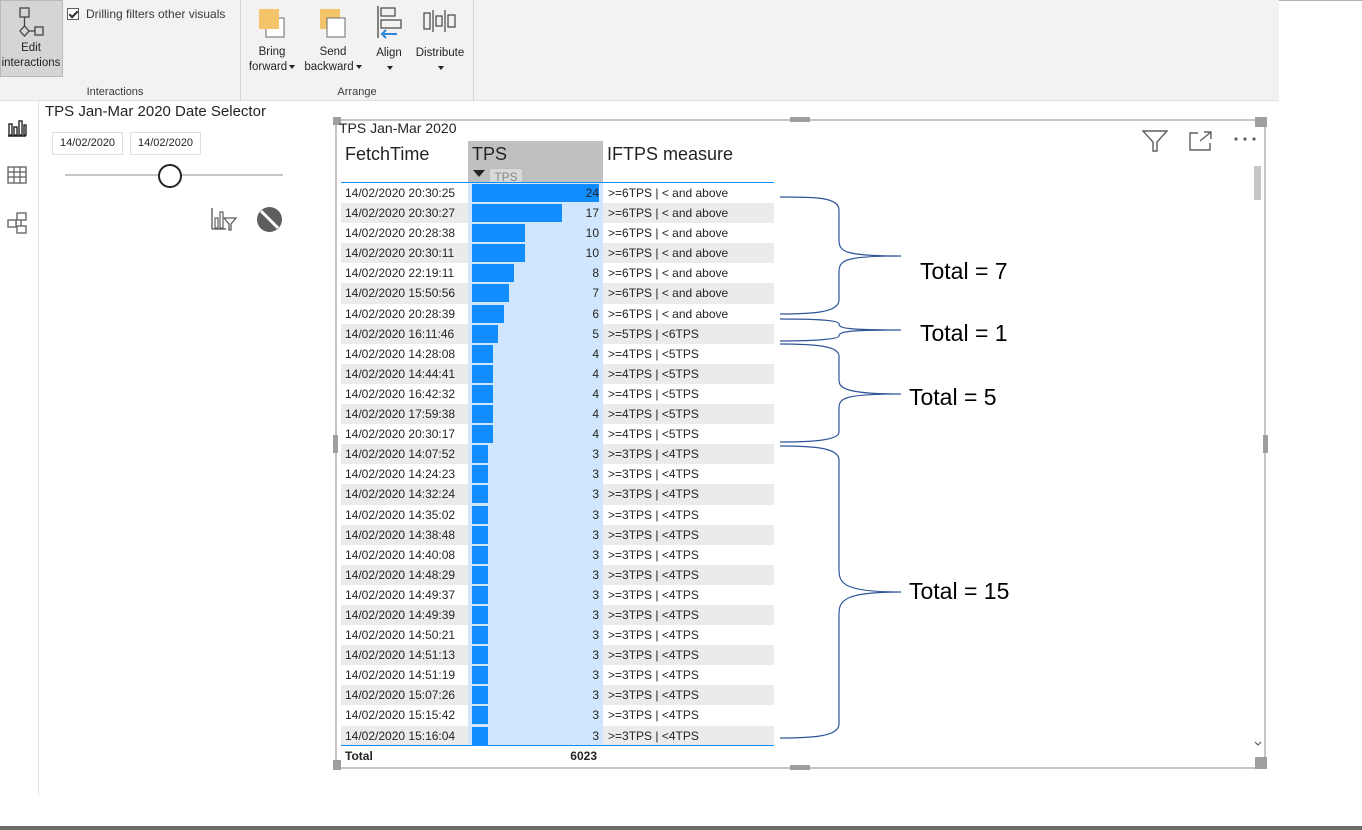 This screenshot has height=830, width=1362. What do you see at coordinates (557, 394) in the screenshot?
I see `table-row: 14/02/2020 16:42:32 4 >=4TPS | <5TPS` at bounding box center [557, 394].